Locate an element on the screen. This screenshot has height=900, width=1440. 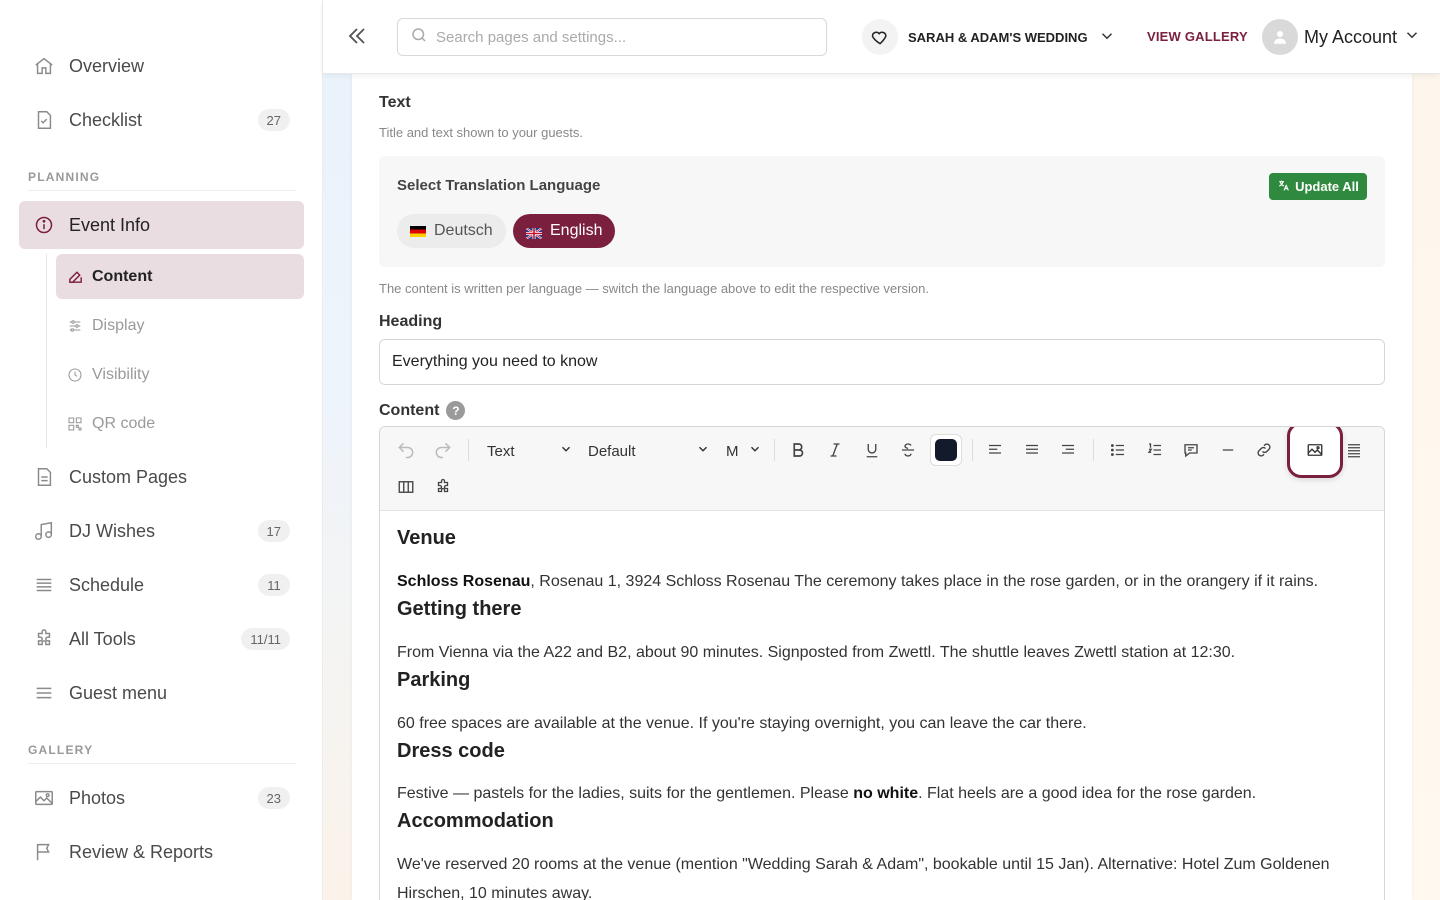
subnav-item-visibility: Visibility is located at coordinates (180, 374).